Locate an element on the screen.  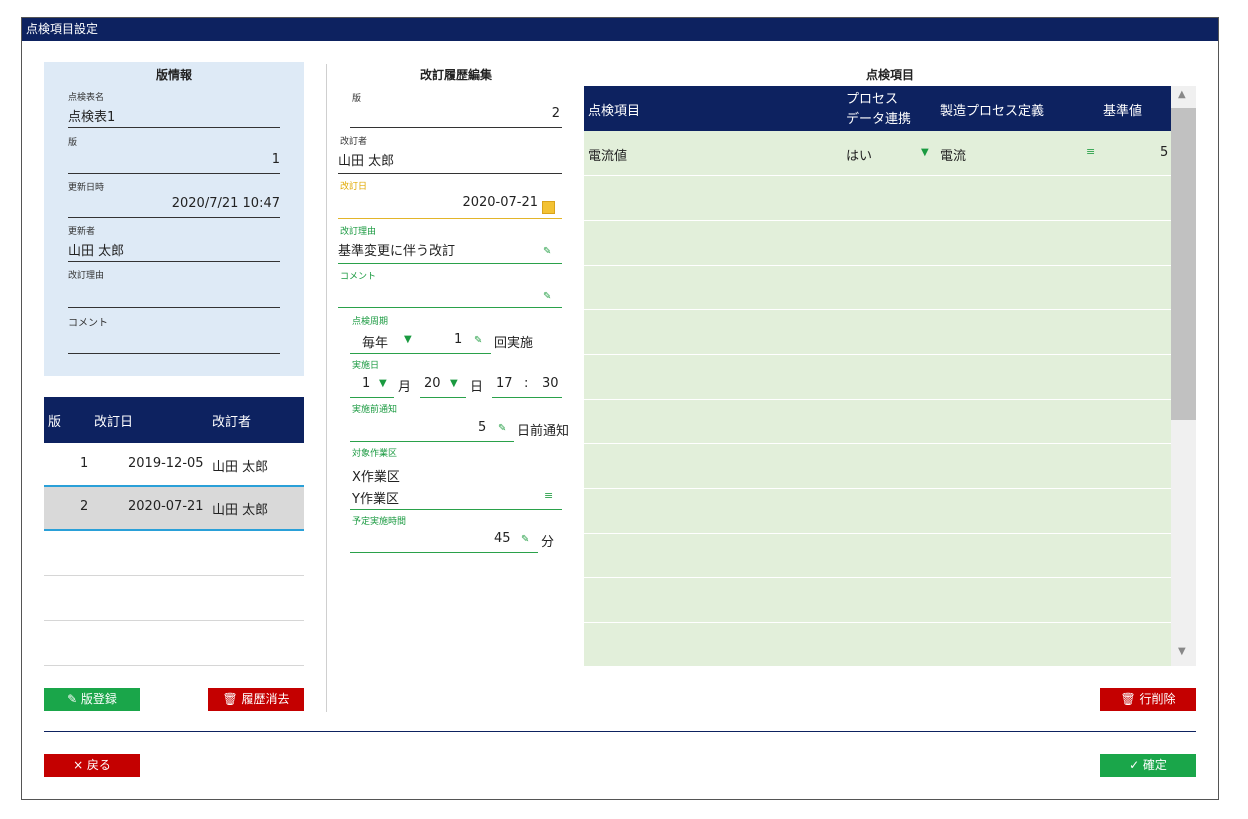
col-date: 改訂日 is located at coordinates (114, 422).